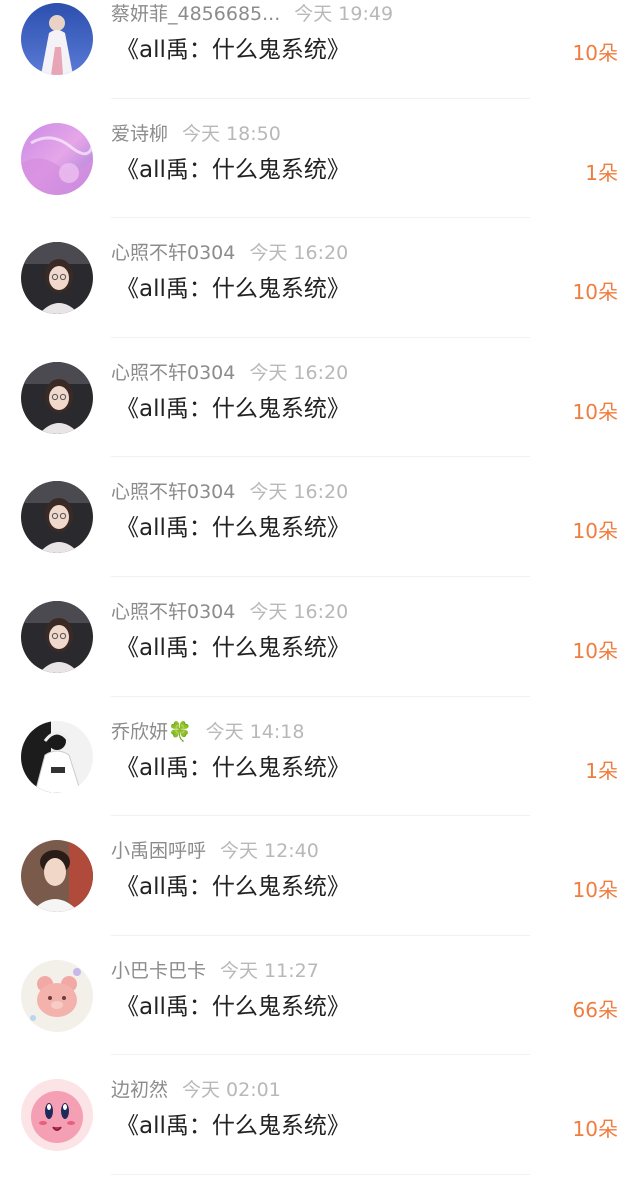 The height and width of the screenshot is (1179, 640). I want to click on list-item: 爱诗柳 今天 18:50 《all禹：什么鬼系统》 1朵, so click(320, 159).